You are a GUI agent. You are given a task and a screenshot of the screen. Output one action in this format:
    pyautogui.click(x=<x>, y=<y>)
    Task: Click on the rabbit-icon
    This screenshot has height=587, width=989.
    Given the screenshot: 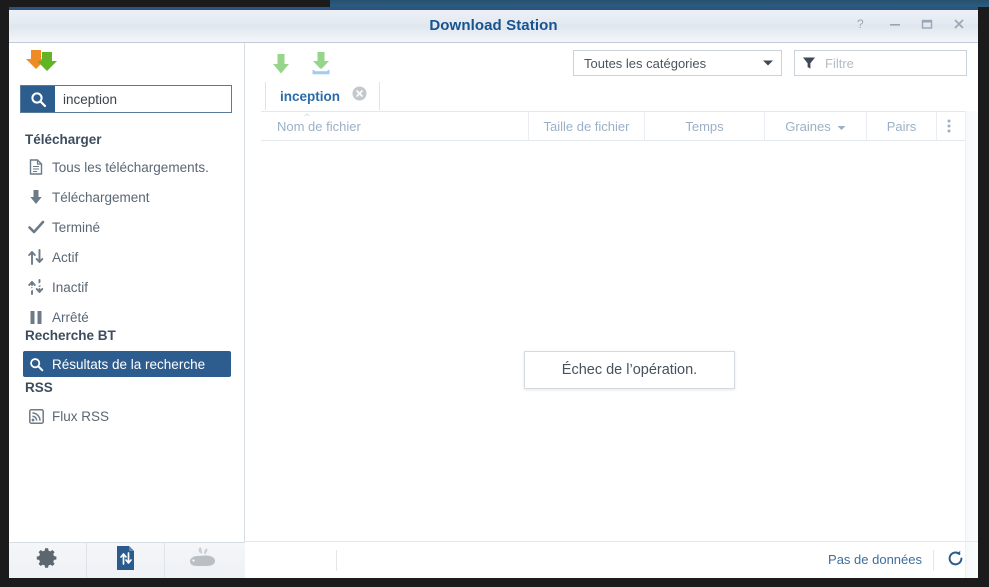 What is the action you would take?
    pyautogui.click(x=204, y=560)
    